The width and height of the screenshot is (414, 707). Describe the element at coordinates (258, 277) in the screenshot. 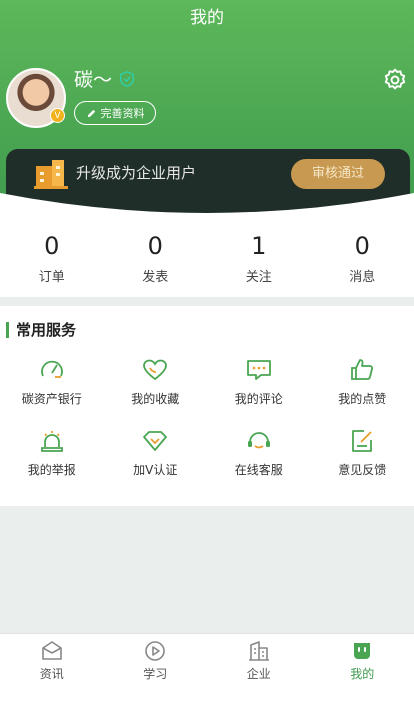

I see `stat-label: 关注` at that location.